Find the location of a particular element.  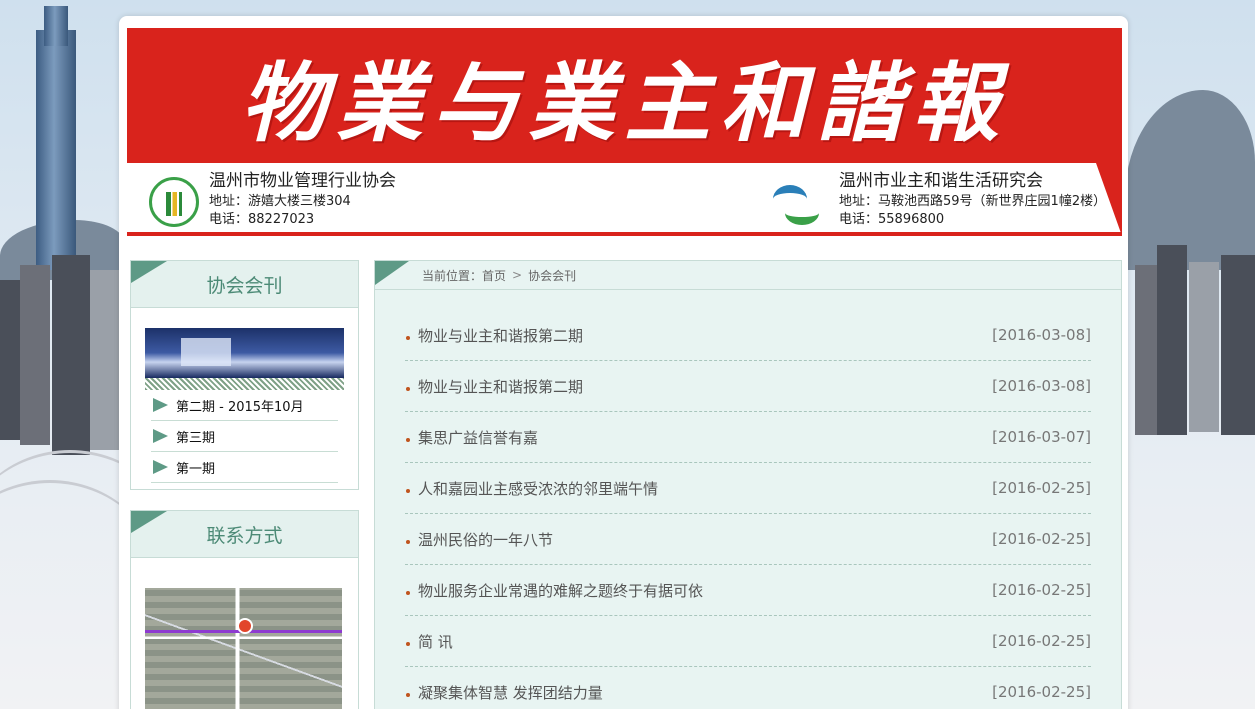

banner-title: 物業与業主和諧報 is located at coordinates (624, 103).